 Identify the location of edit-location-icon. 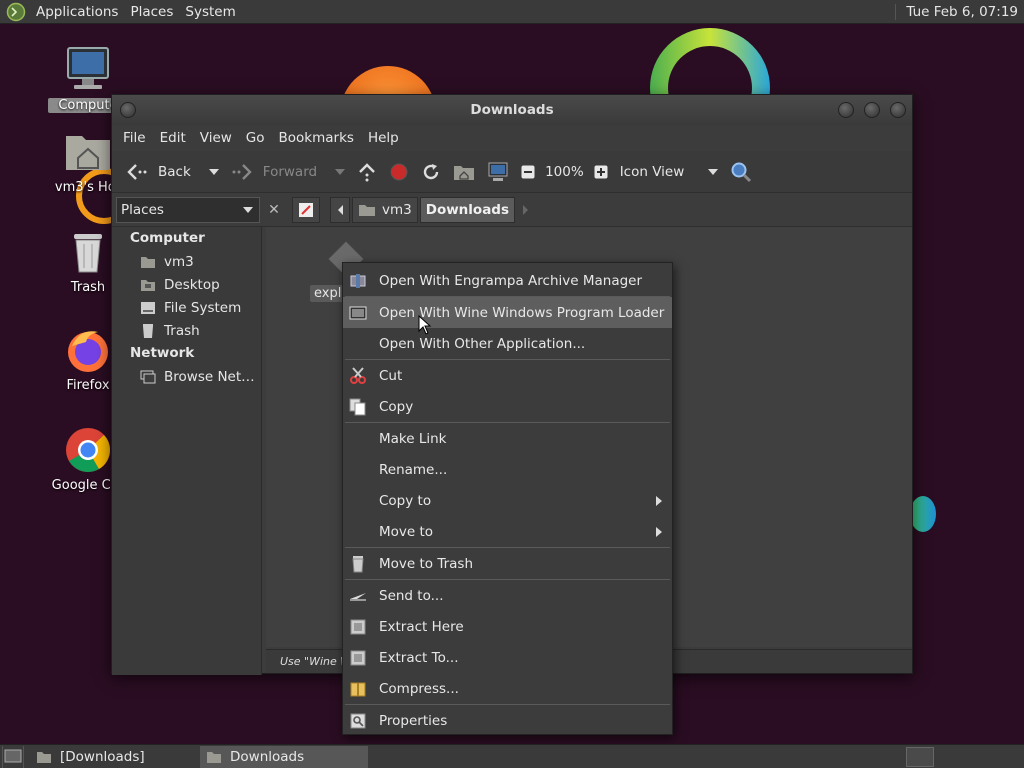
(306, 209).